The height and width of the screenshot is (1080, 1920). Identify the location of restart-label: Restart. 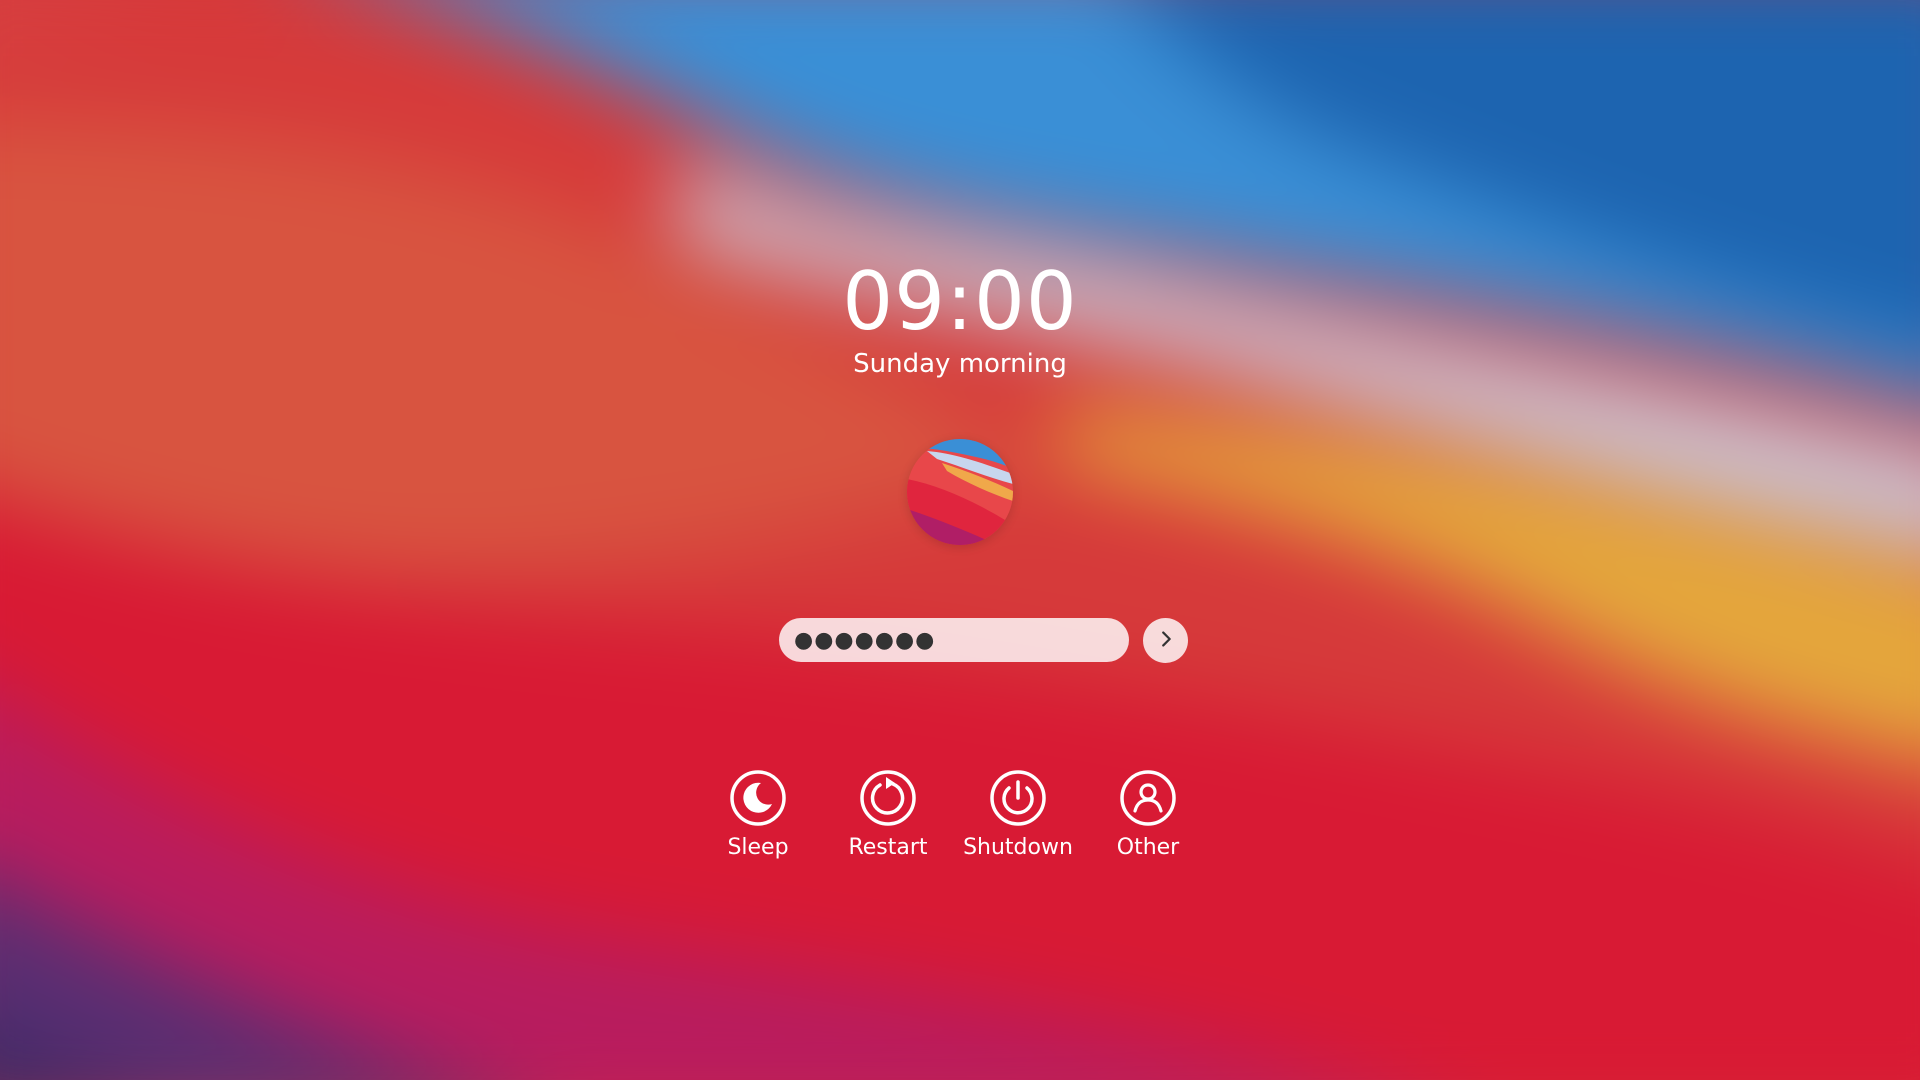
(888, 847).